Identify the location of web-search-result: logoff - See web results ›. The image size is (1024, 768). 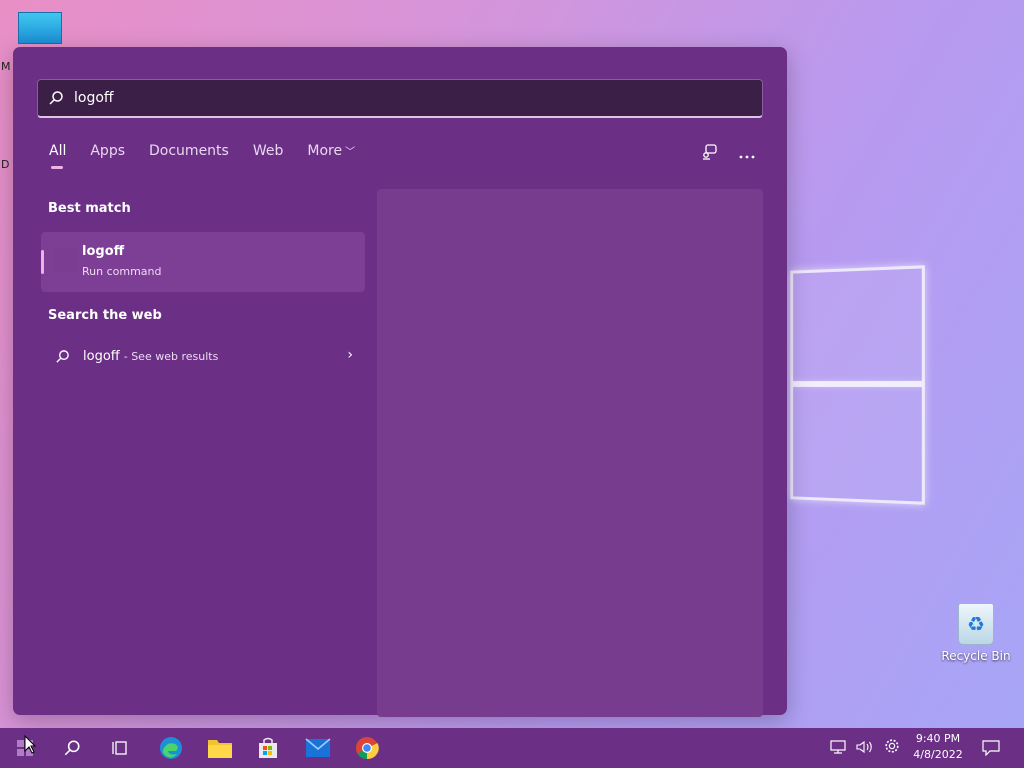
(203, 356).